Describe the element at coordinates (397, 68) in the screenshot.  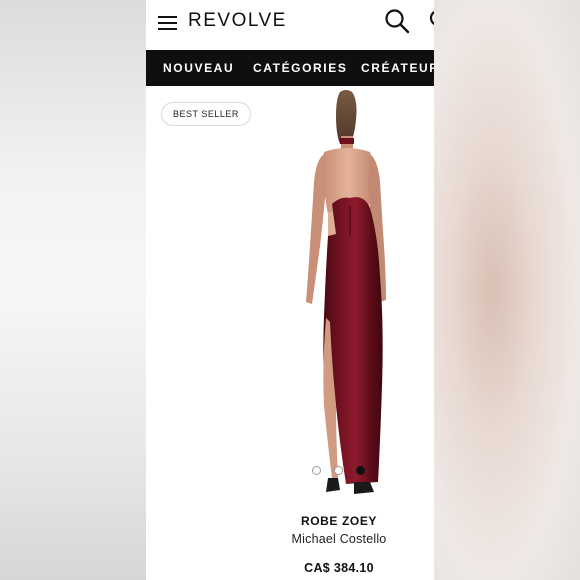
I see `nav-item-createurs: CRÉATEURS` at that location.